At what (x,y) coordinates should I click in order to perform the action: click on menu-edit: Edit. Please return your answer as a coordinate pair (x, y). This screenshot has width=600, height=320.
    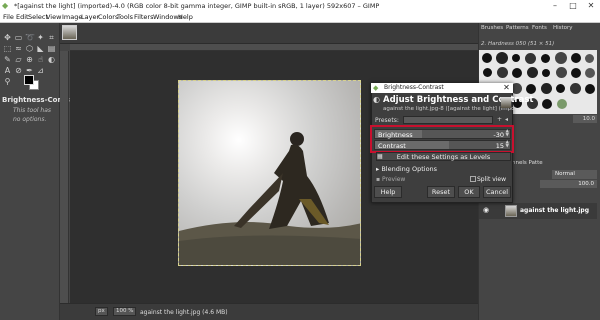
    Looking at the image, I should click on (22, 17).